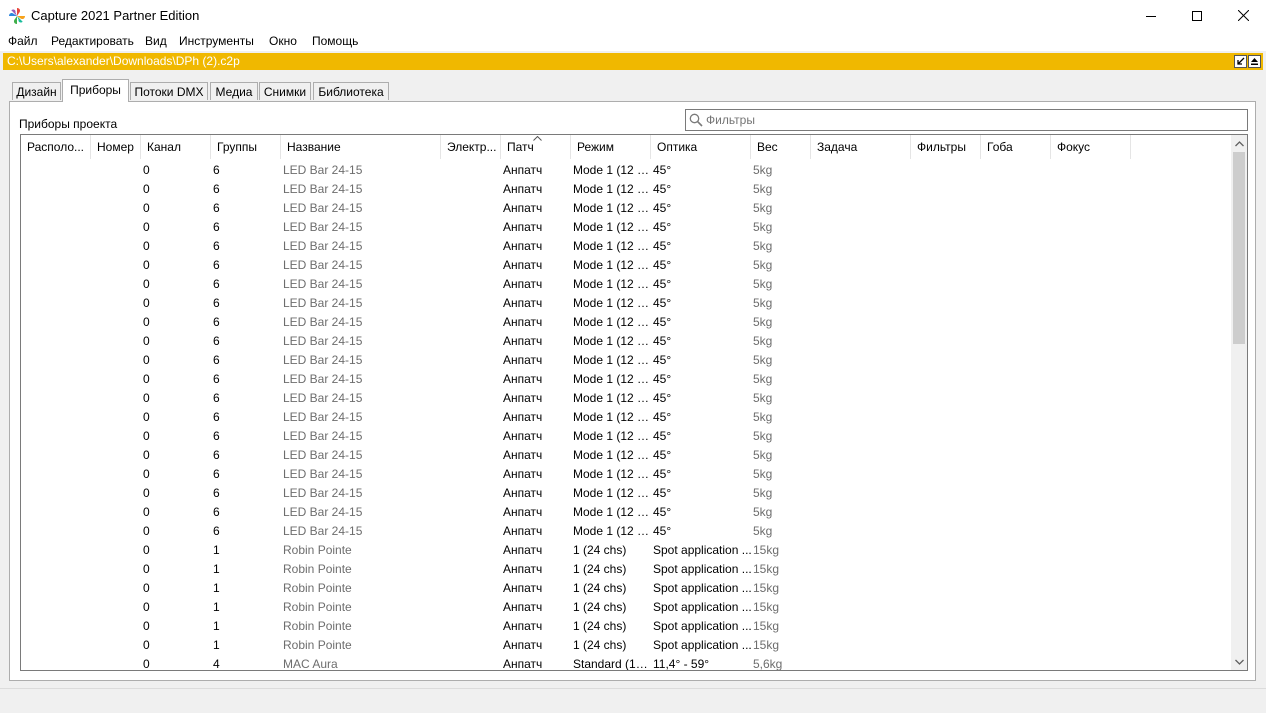 This screenshot has width=1266, height=713. What do you see at coordinates (234, 91) in the screenshot?
I see `tab-media: Медиа` at bounding box center [234, 91].